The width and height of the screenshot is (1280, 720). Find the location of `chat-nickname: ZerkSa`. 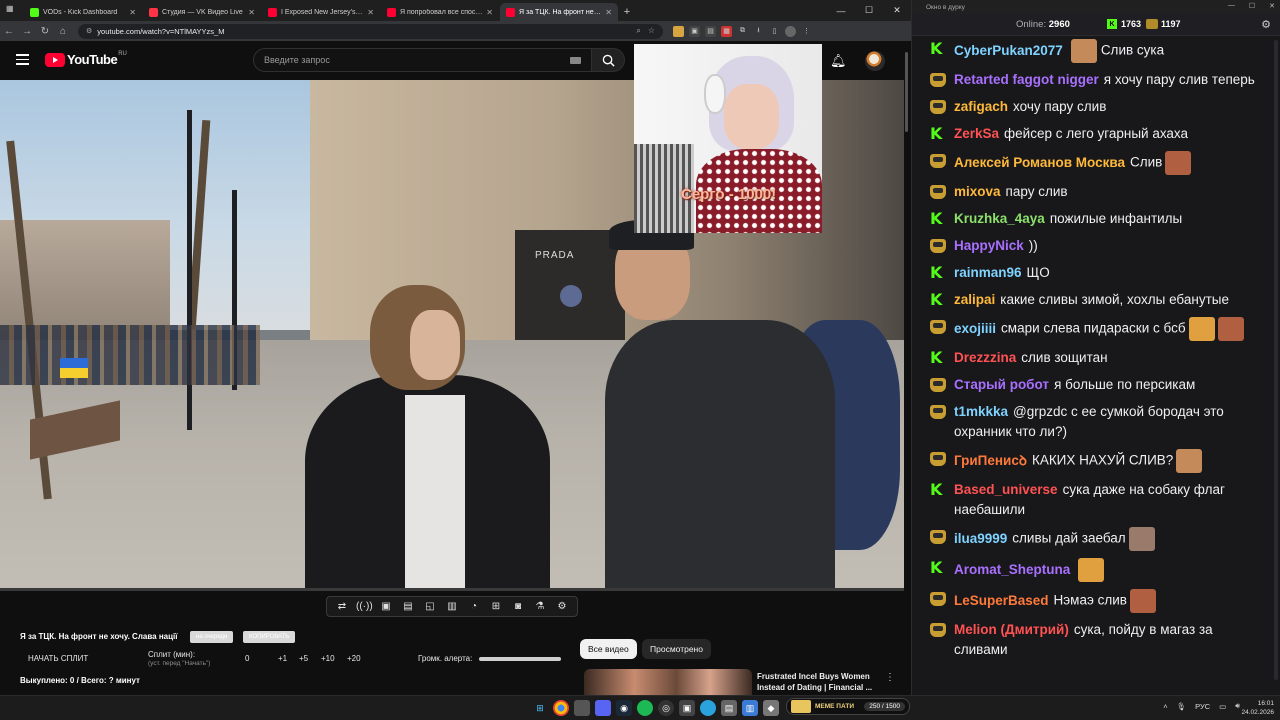

chat-nickname: ZerkSa is located at coordinates (976, 133).